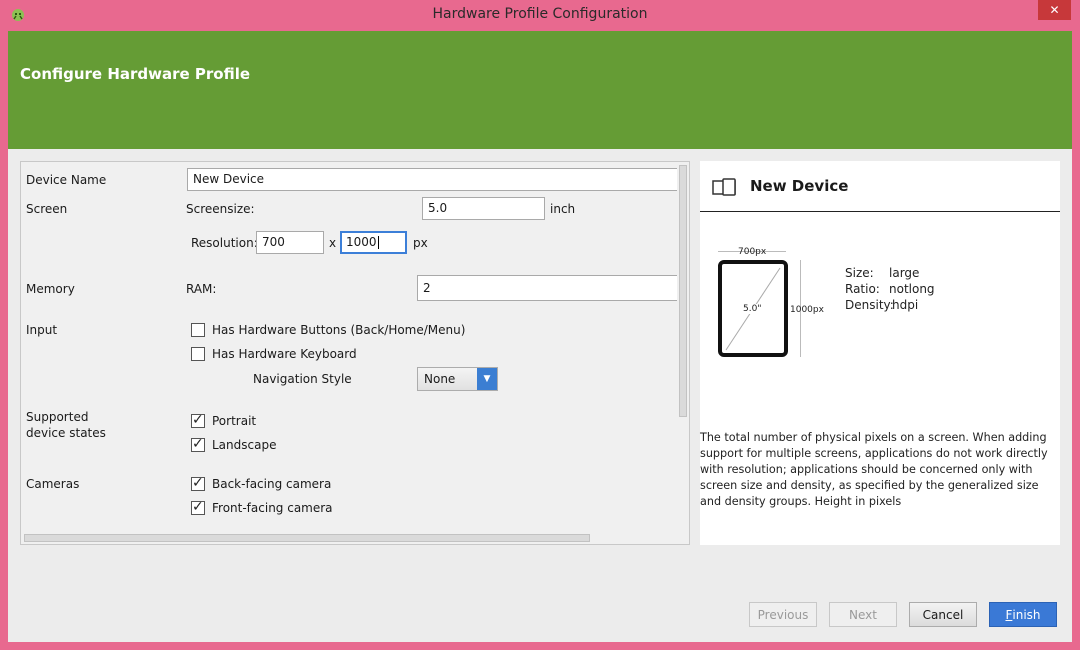 This screenshot has width=1080, height=650. Describe the element at coordinates (272, 484) in the screenshot. I see `back-camera-label: Back-facing camera` at that location.